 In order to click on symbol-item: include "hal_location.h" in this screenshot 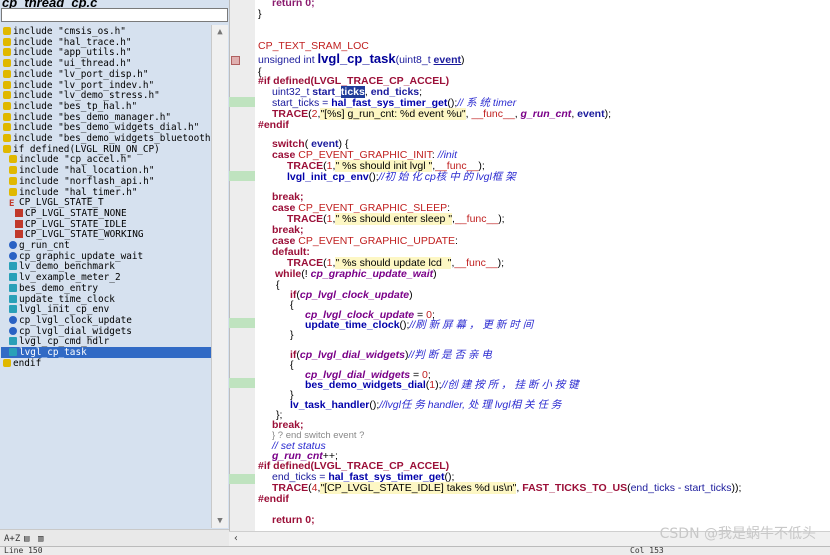, I will do `click(77, 170)`.